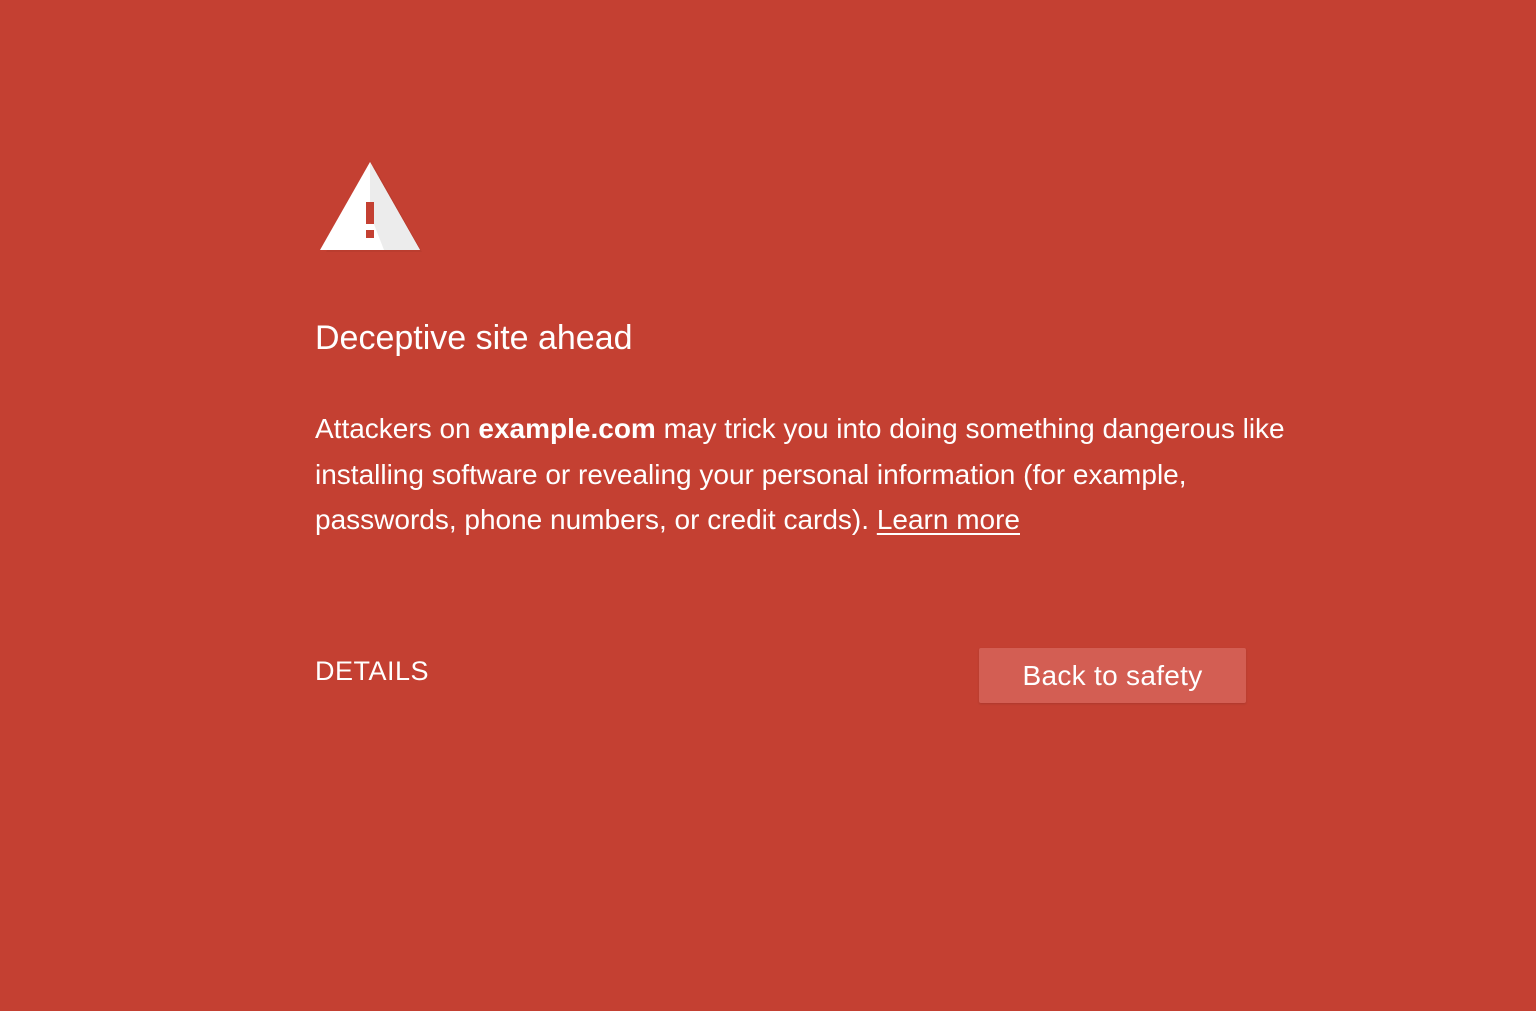  What do you see at coordinates (948, 519) in the screenshot?
I see `learn-more-link: Learn more` at bounding box center [948, 519].